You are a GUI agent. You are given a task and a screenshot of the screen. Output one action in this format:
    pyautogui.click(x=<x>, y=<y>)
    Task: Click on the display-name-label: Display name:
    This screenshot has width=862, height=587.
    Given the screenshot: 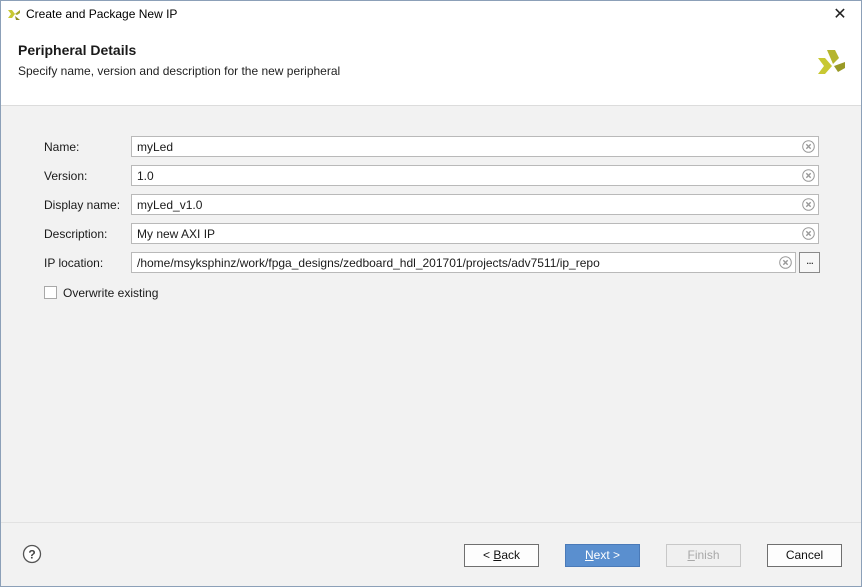 What is the action you would take?
    pyautogui.click(x=82, y=205)
    